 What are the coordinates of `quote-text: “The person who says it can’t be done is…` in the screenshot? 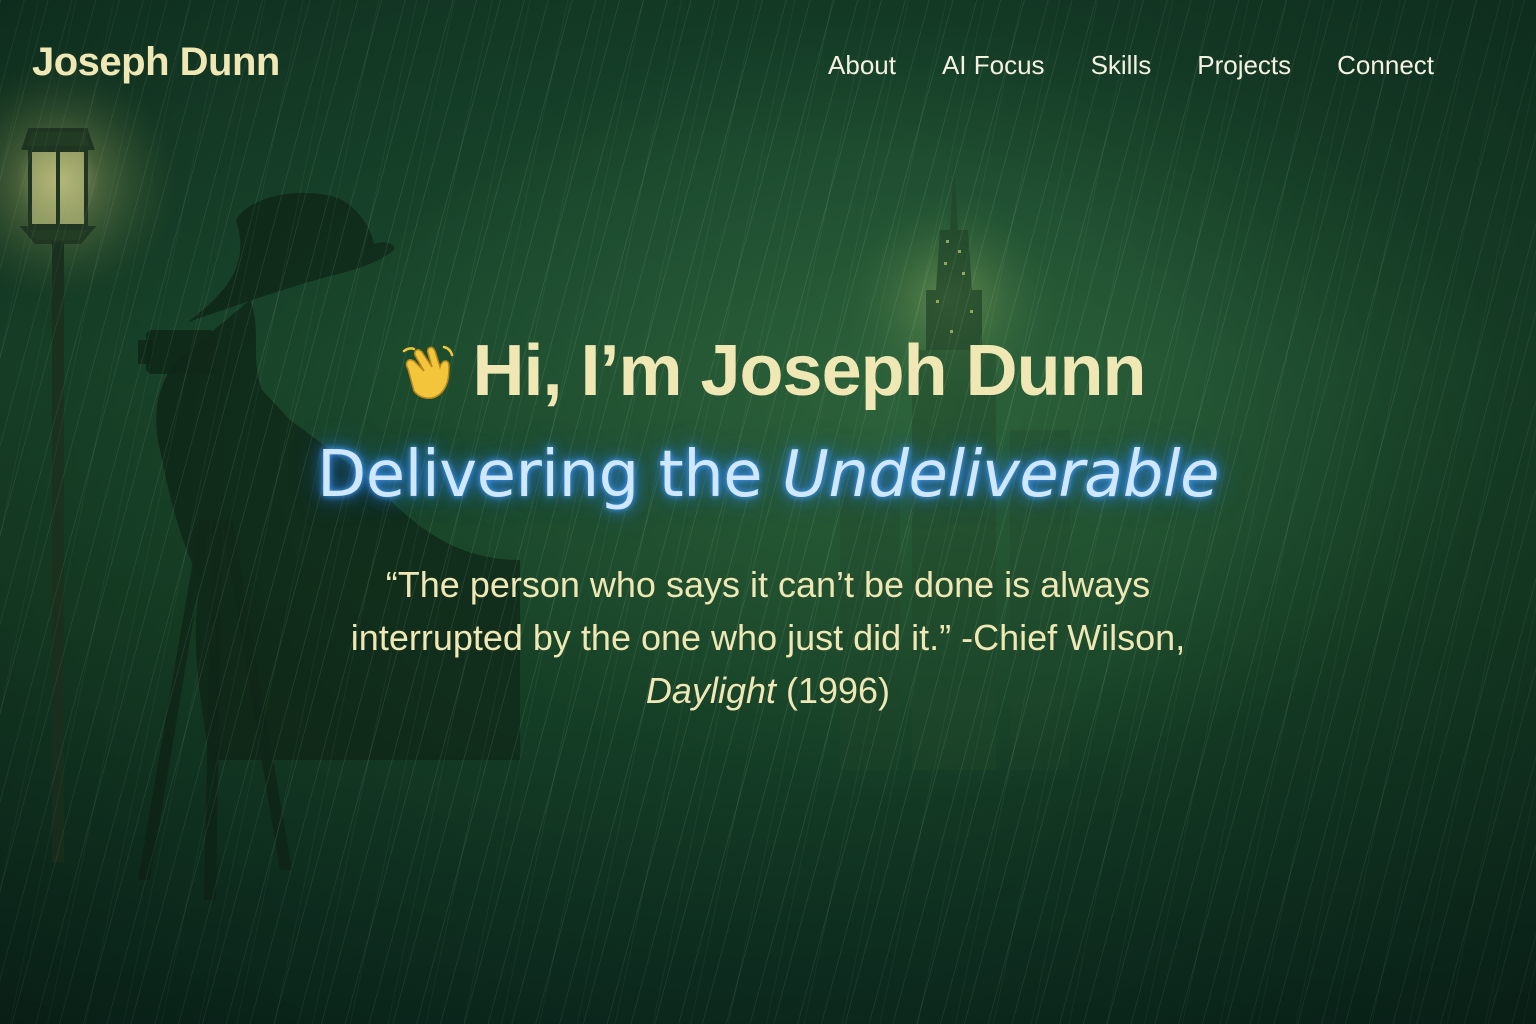 It's located at (768, 611).